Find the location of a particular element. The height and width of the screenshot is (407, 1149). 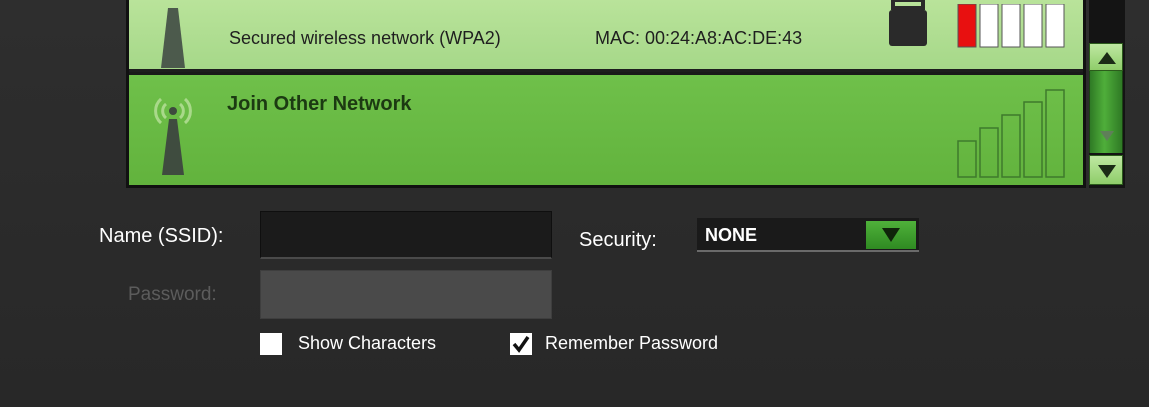

scroll-down-button is located at coordinates (1106, 170).